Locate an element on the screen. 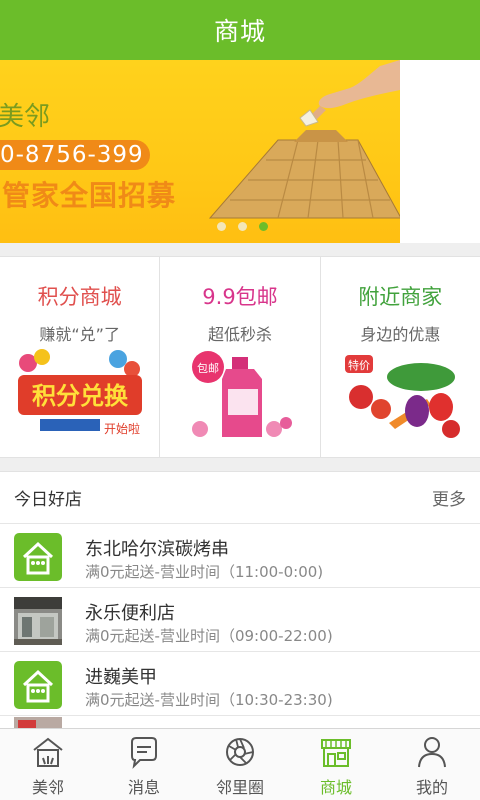 This screenshot has width=480, height=800. carousel-dot-active is located at coordinates (263, 226).